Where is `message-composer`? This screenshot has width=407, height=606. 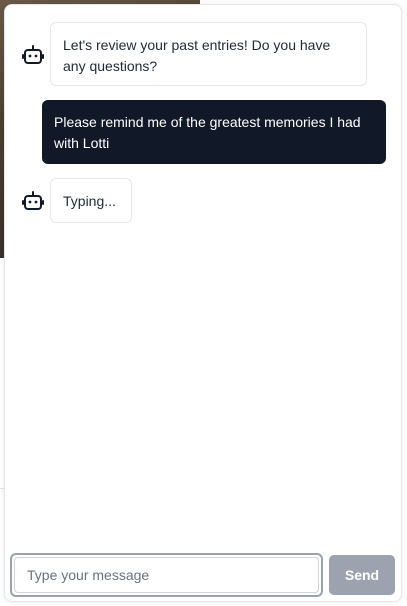 message-composer is located at coordinates (166, 575).